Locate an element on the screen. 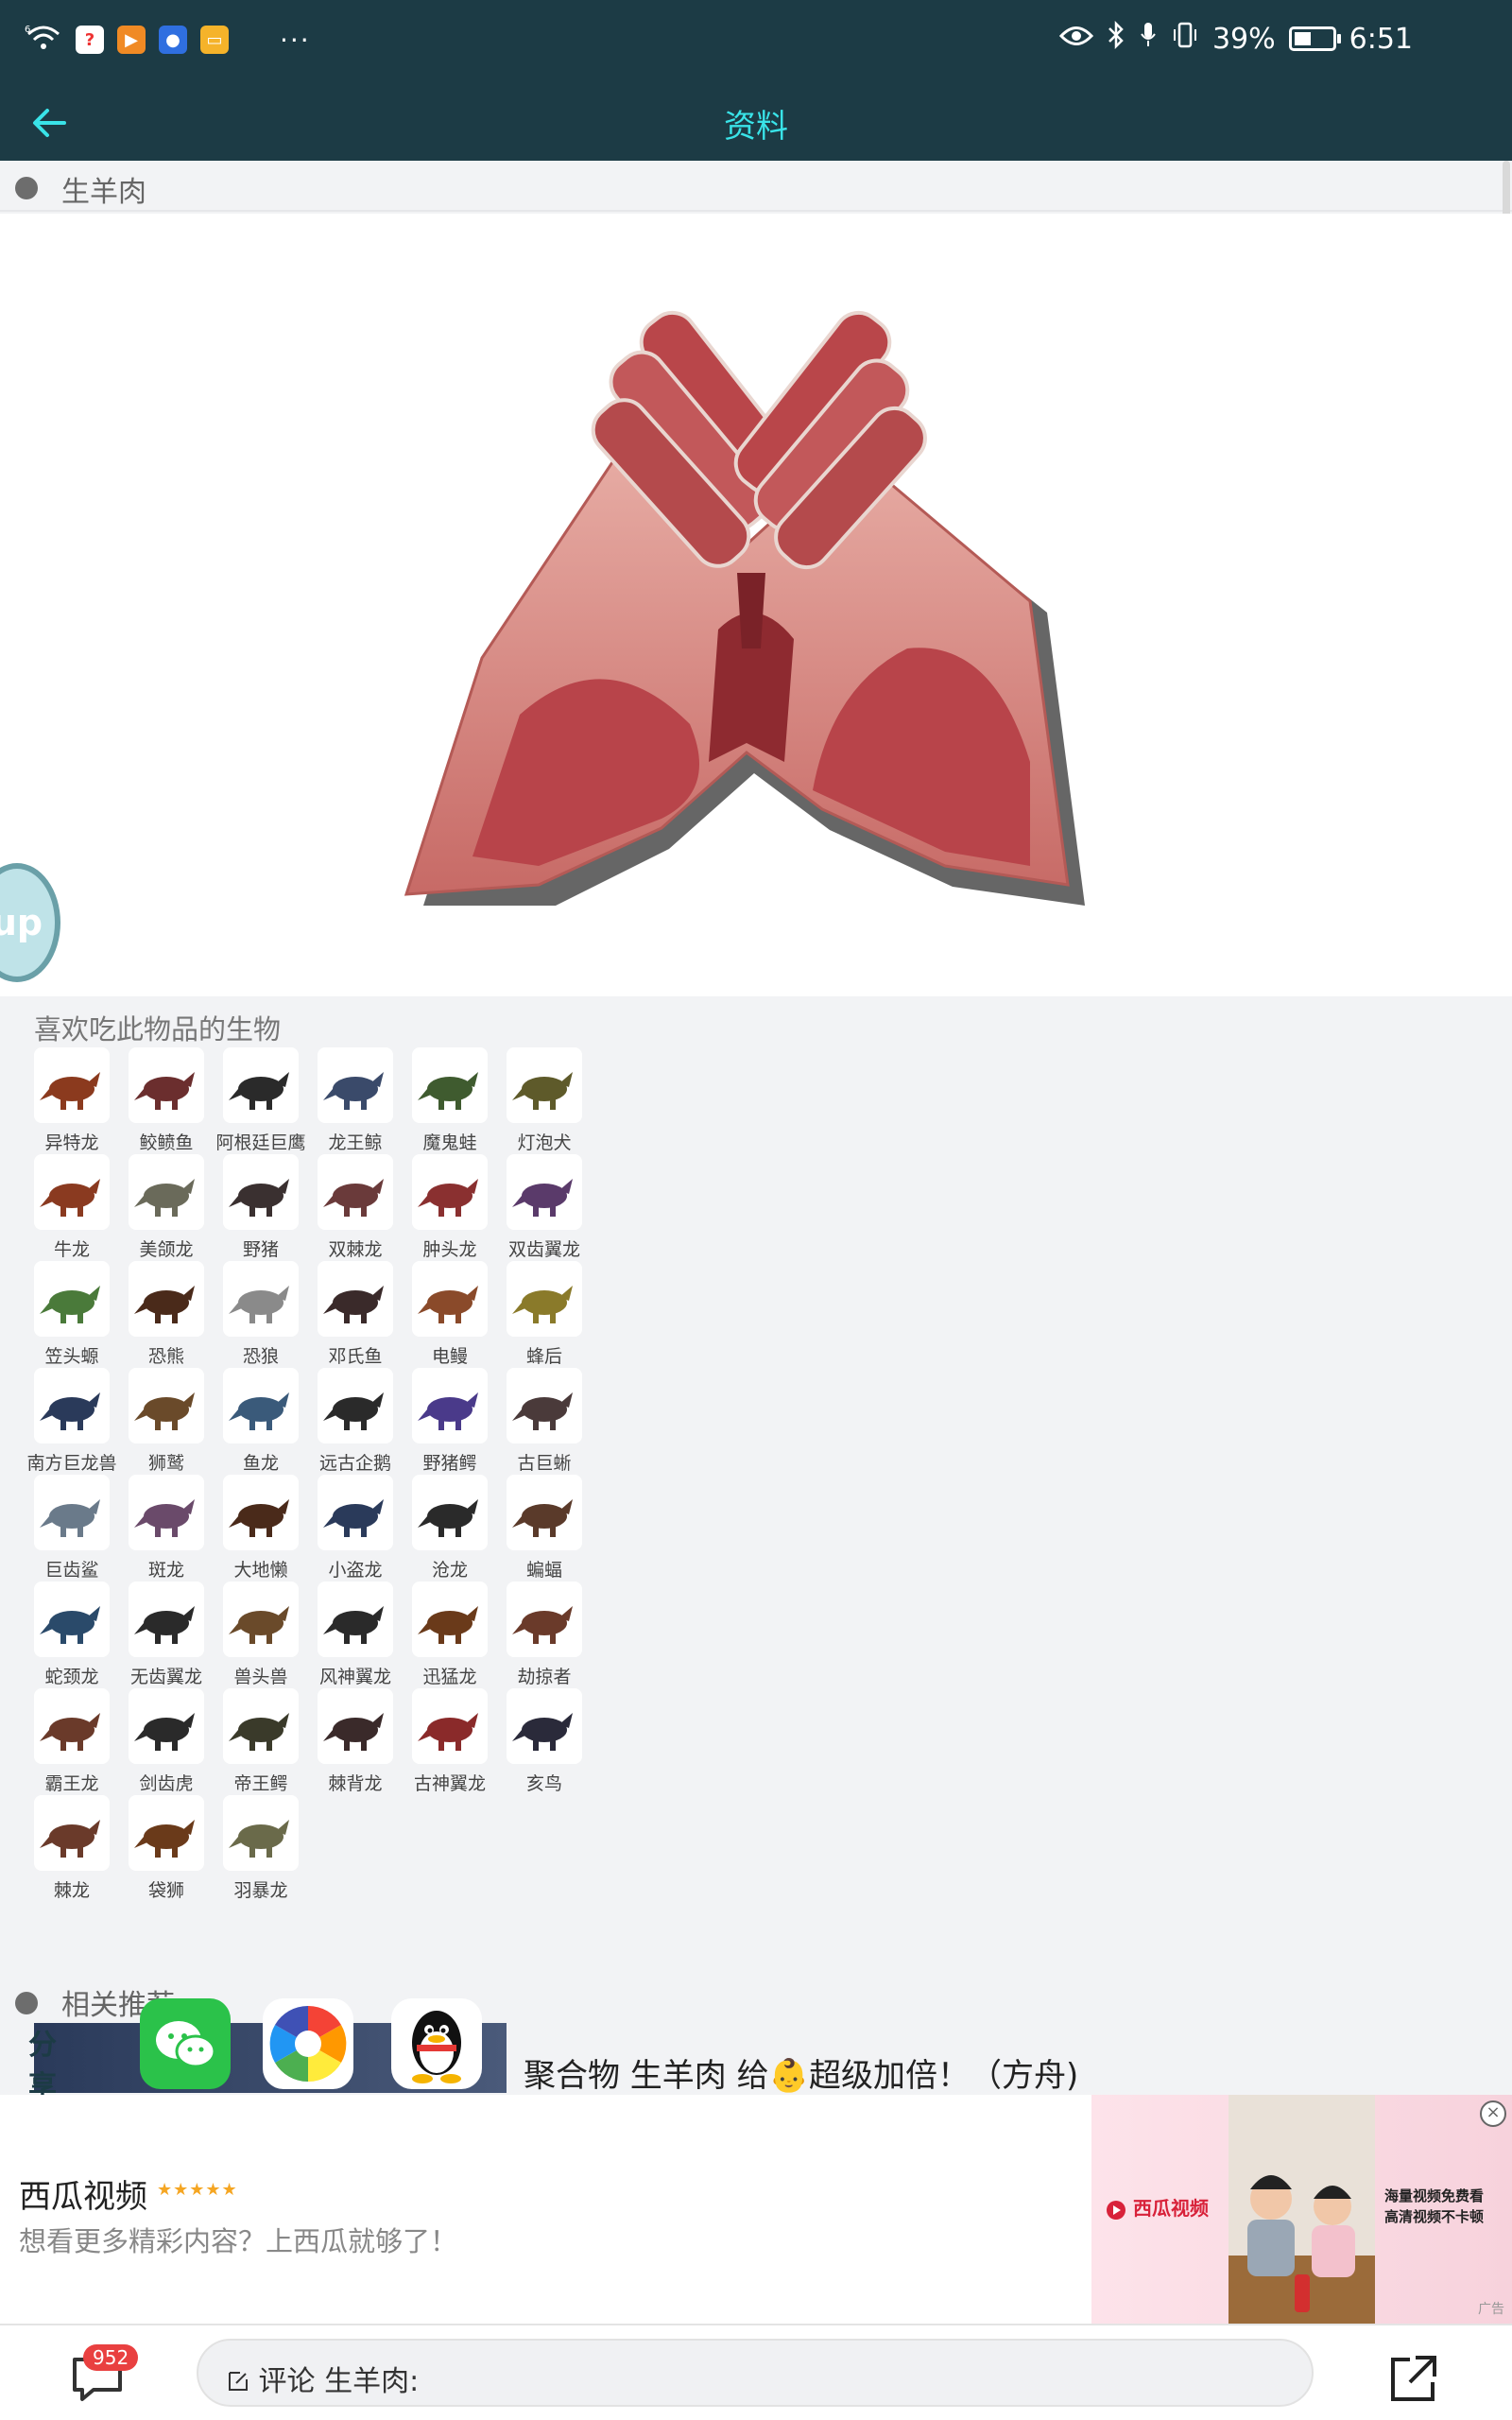  creature-name: 双齿翼龙 is located at coordinates (543, 1249).